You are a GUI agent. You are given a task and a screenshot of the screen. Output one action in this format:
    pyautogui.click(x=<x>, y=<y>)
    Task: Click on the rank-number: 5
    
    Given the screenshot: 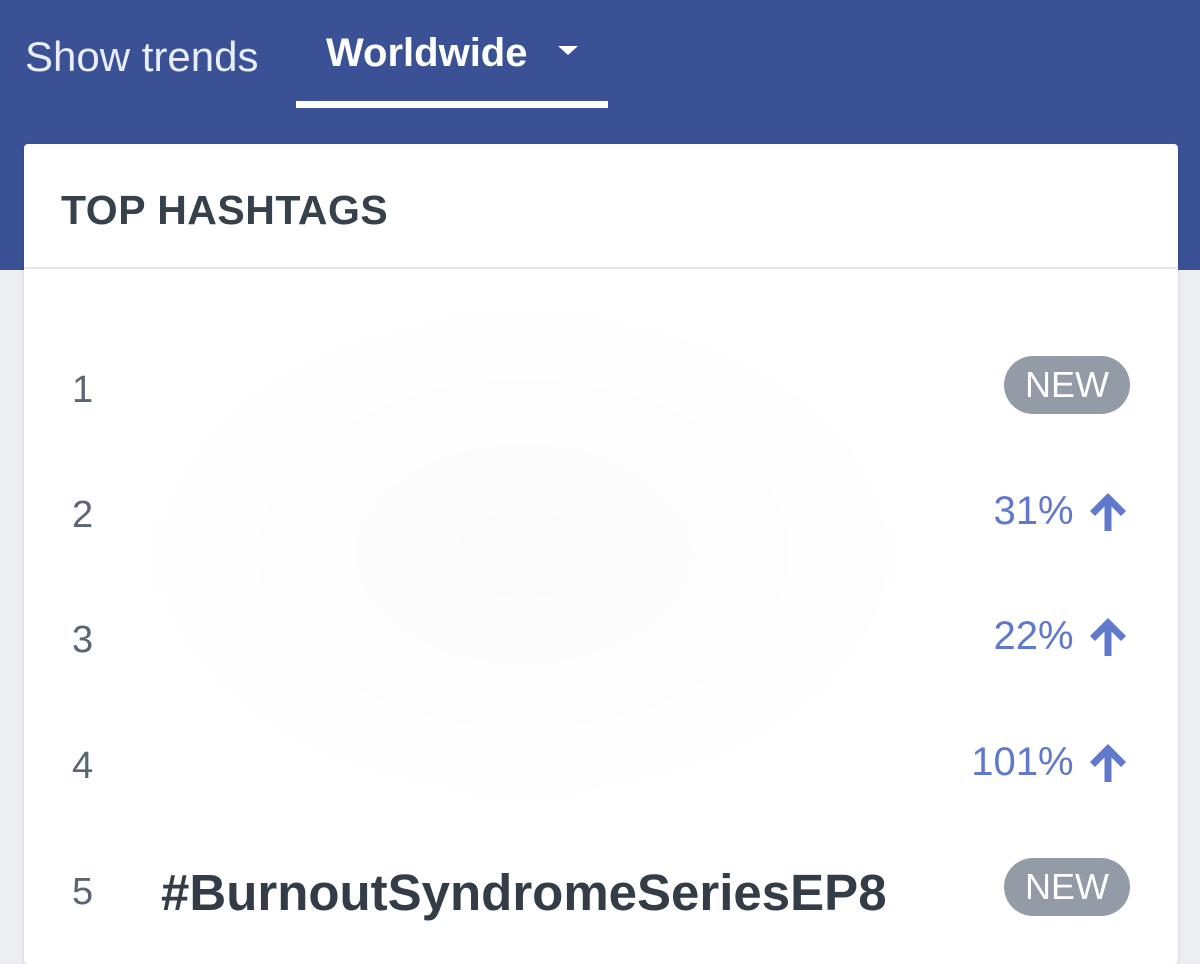 What is the action you would take?
    pyautogui.click(x=83, y=892)
    